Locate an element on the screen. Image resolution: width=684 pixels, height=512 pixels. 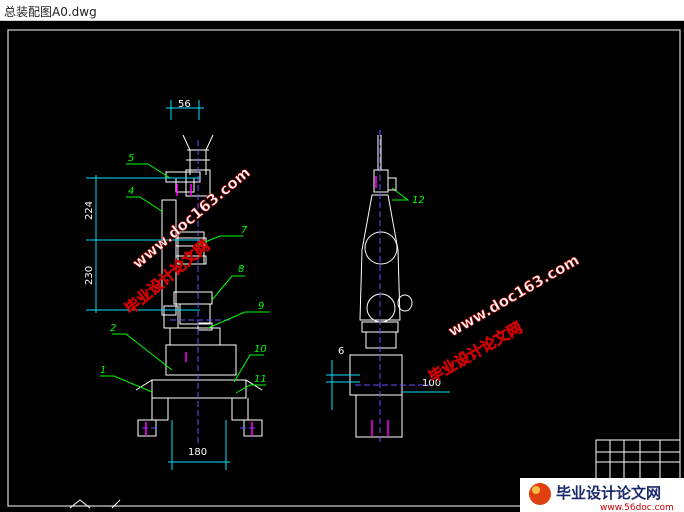
callout-9: 9 is located at coordinates (261, 306).